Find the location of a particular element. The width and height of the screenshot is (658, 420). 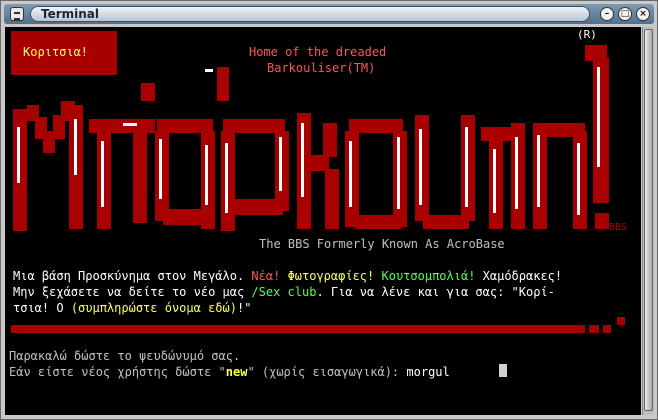

close-icon: × is located at coordinates (643, 14).